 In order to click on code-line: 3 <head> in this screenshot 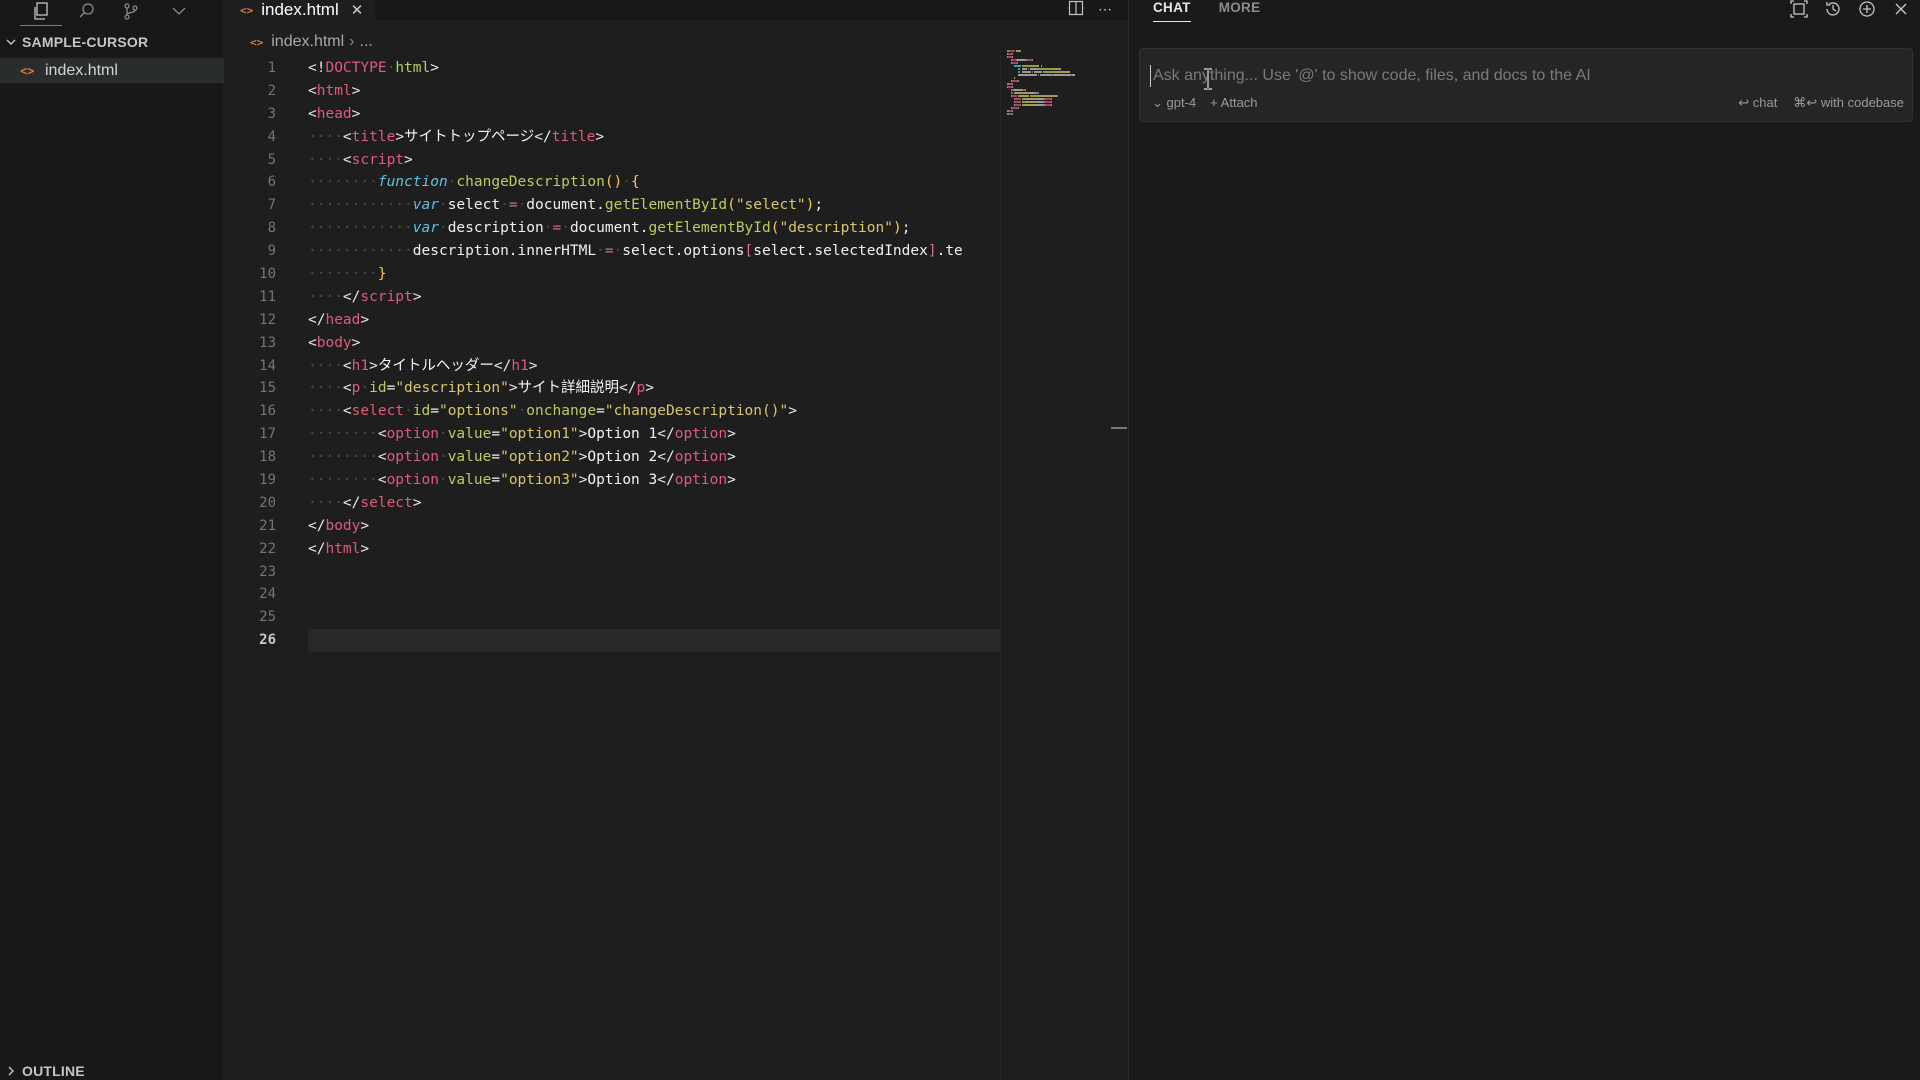, I will do `click(612, 114)`.